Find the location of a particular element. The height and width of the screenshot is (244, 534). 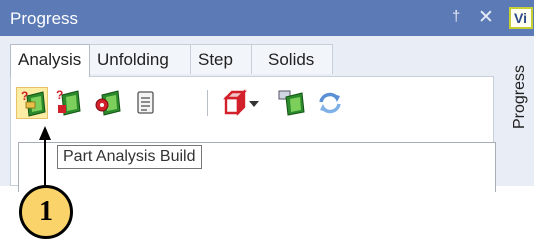

callout-marker: 1 is located at coordinates (46, 212).